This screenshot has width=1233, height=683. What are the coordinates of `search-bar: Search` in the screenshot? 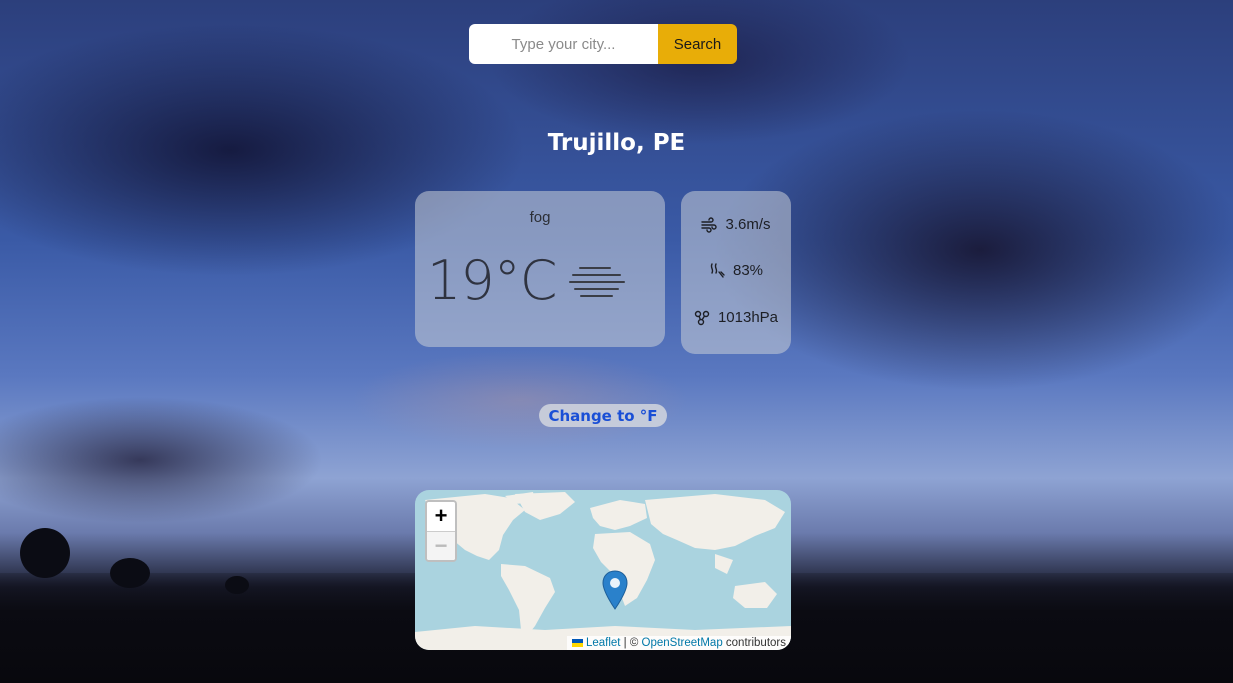 It's located at (603, 44).